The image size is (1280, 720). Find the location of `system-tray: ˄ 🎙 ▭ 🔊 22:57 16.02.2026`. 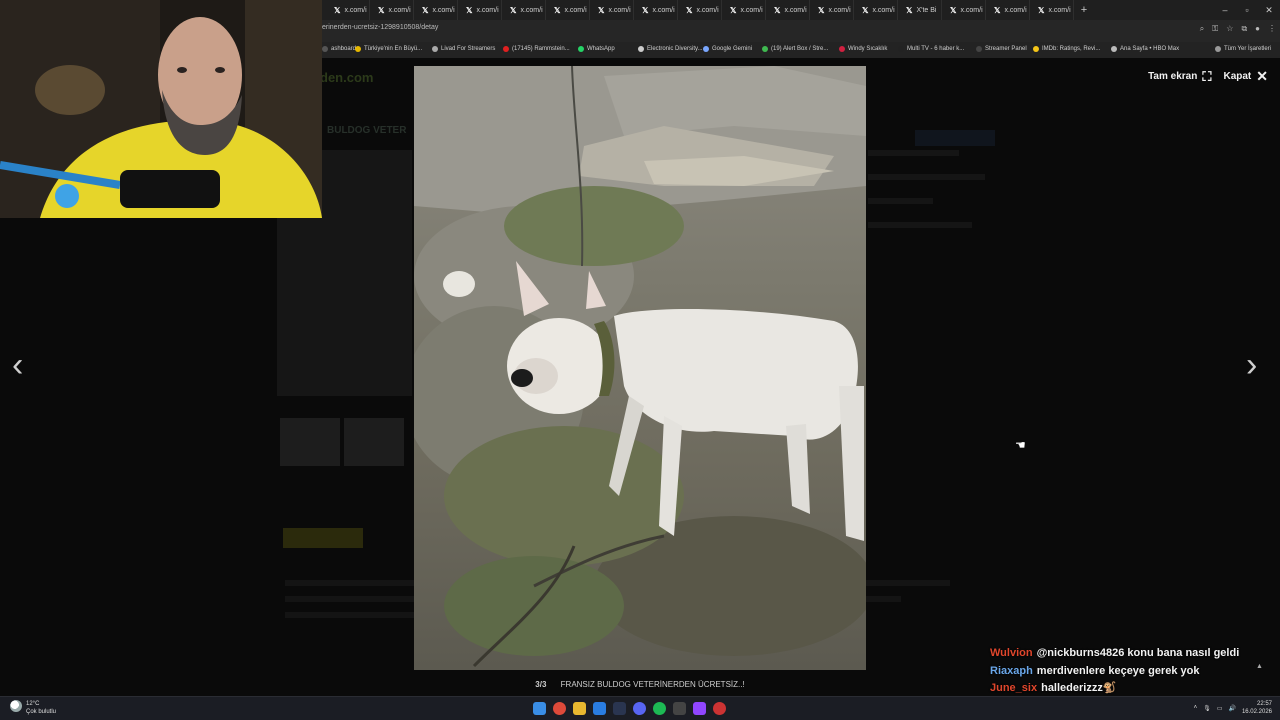

system-tray: ˄ 🎙 ▭ 🔊 22:57 16.02.2026 is located at coordinates (1233, 708).